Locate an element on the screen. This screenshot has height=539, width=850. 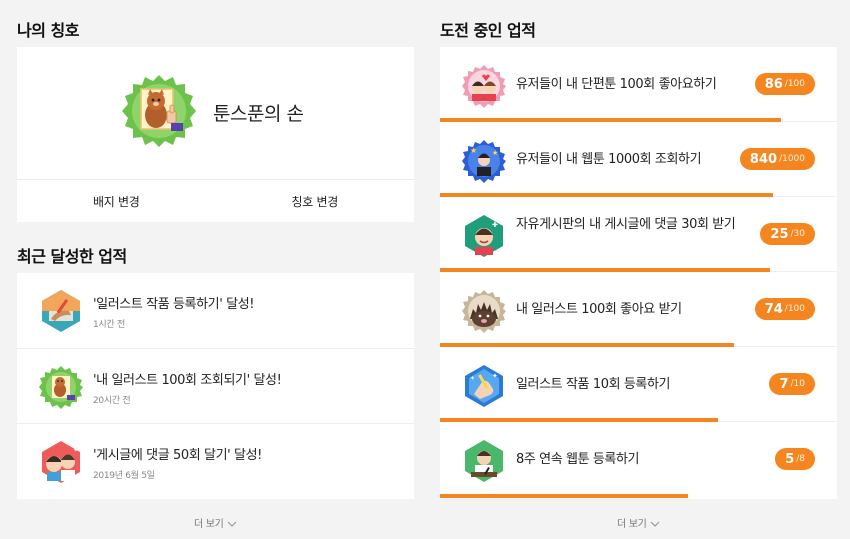
recent-item-title: '게시글에 댓글 50회 달기' 달성! is located at coordinates (177, 455).